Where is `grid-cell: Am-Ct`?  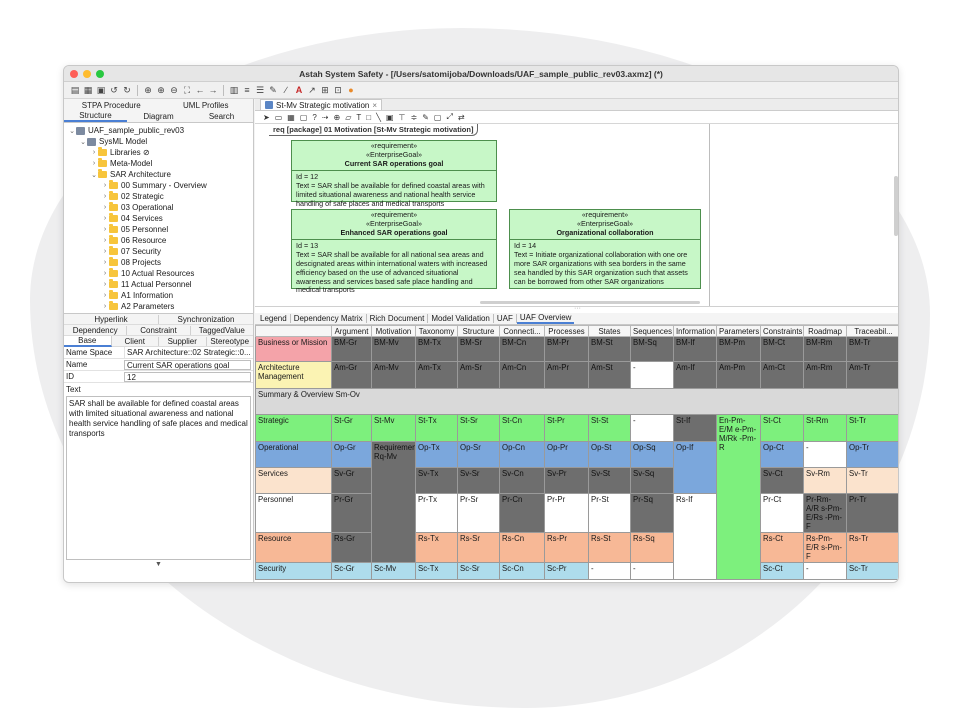 grid-cell: Am-Ct is located at coordinates (782, 375).